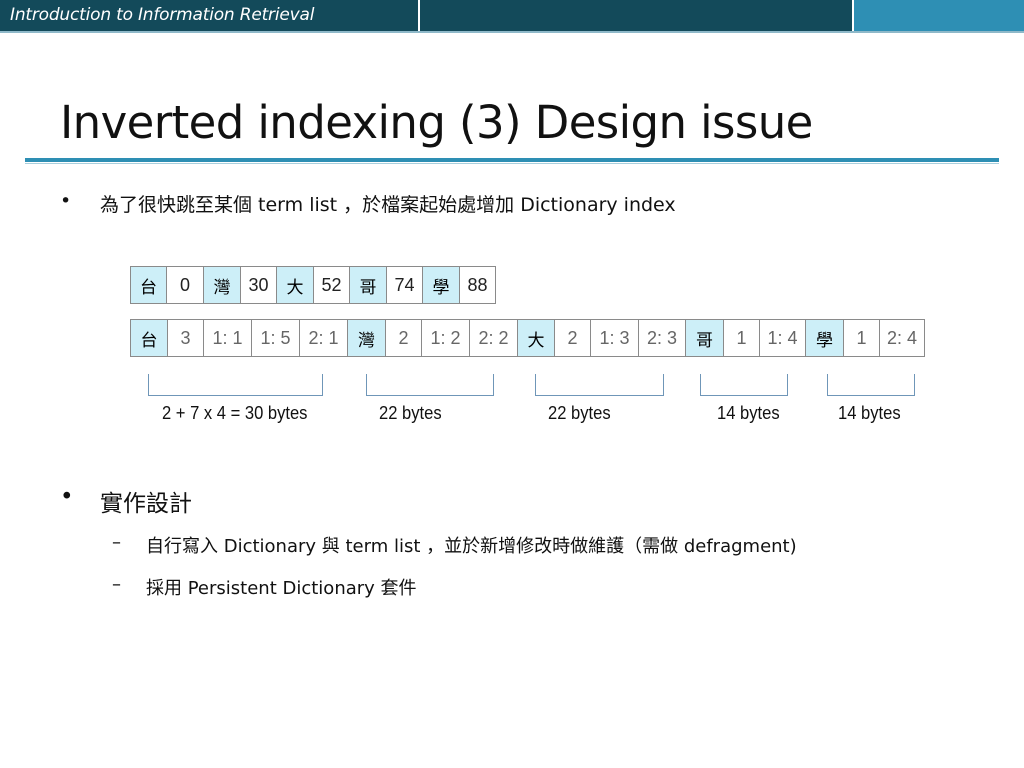 The height and width of the screenshot is (768, 1024). I want to click on posting-cell: 2: 1, so click(324, 338).